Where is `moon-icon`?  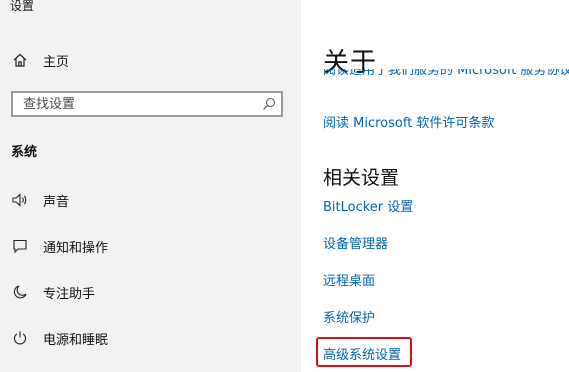 moon-icon is located at coordinates (20, 292).